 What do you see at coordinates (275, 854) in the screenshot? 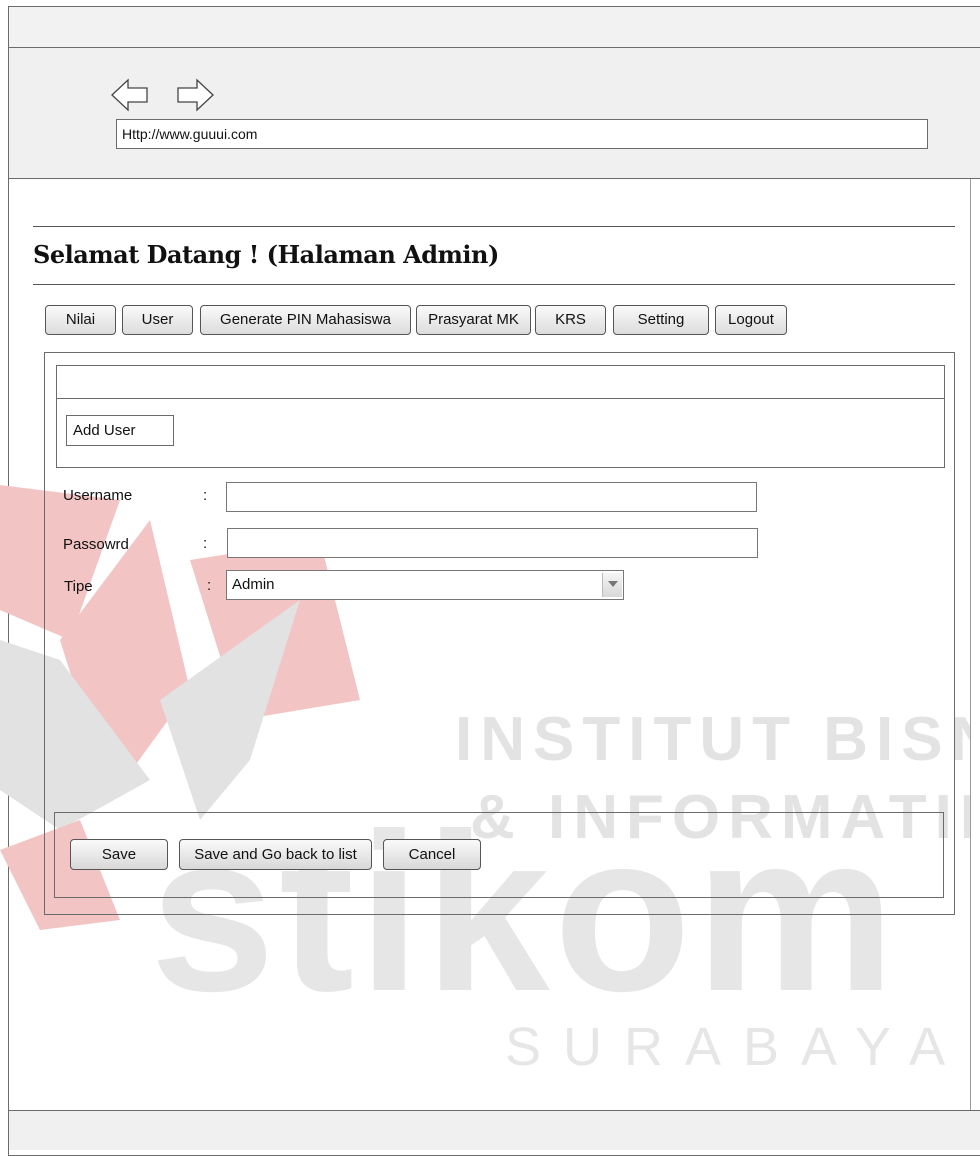
I see `save-and-back-button: Save and Go back to list` at bounding box center [275, 854].